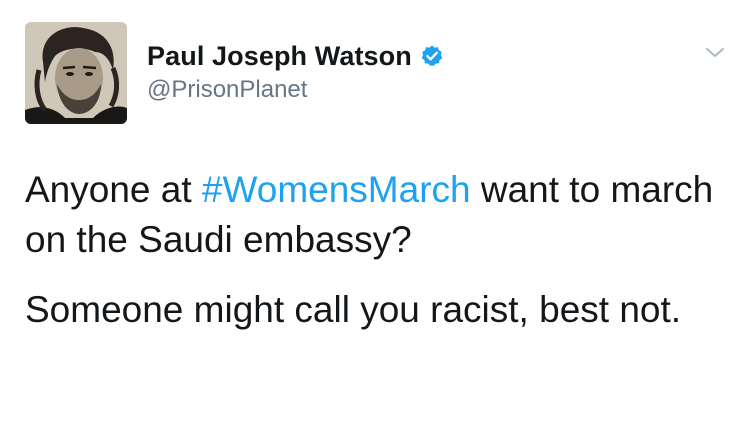 The width and height of the screenshot is (750, 425). I want to click on display-name: Paul Joseph Watson, so click(279, 56).